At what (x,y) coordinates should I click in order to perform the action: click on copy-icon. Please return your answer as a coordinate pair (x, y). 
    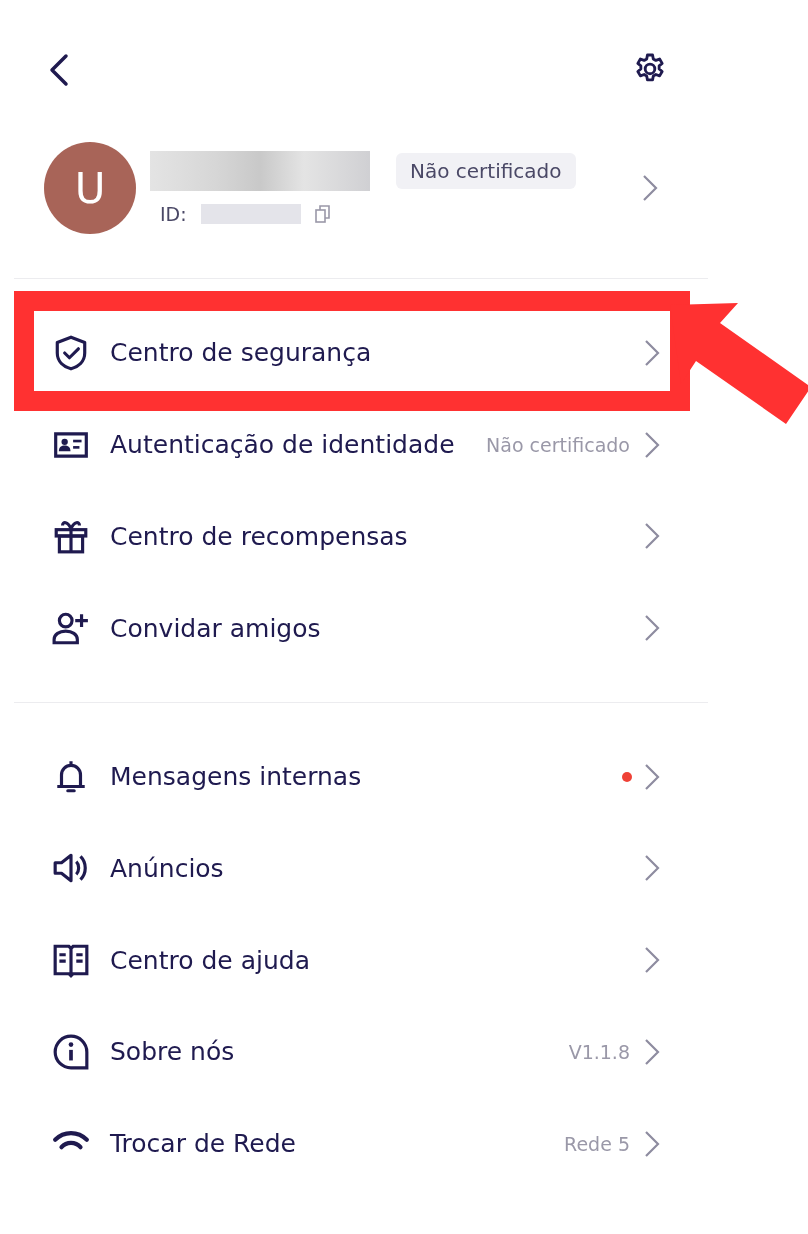
    Looking at the image, I should click on (322, 214).